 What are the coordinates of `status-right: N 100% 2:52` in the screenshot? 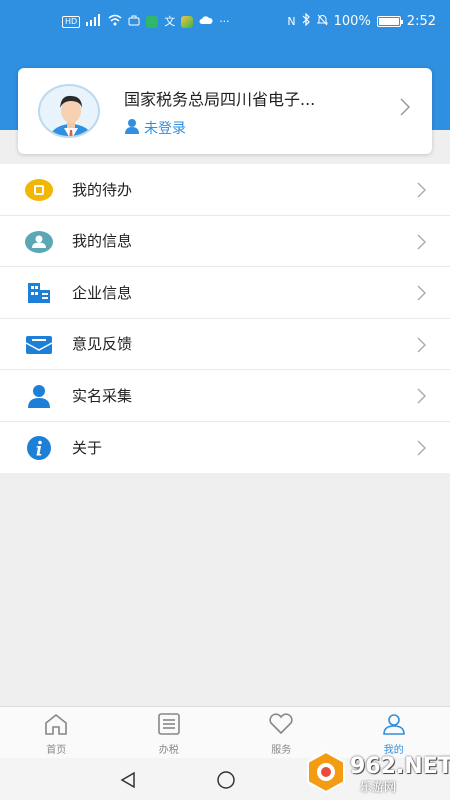 It's located at (361, 21).